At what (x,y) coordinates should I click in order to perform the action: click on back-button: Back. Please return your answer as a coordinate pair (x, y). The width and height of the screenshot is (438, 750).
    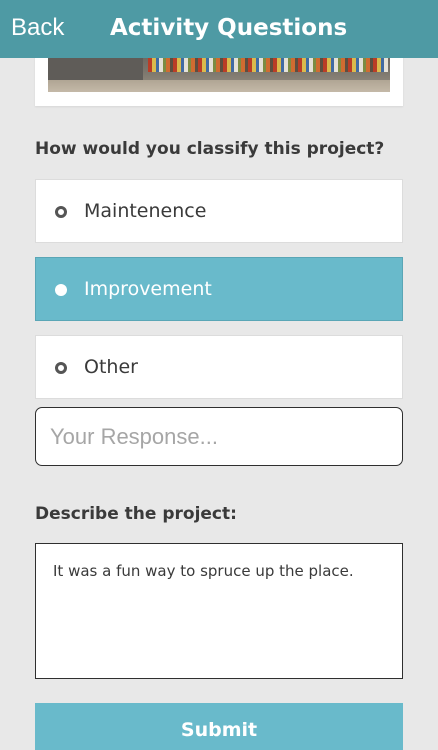
    Looking at the image, I should click on (37, 28).